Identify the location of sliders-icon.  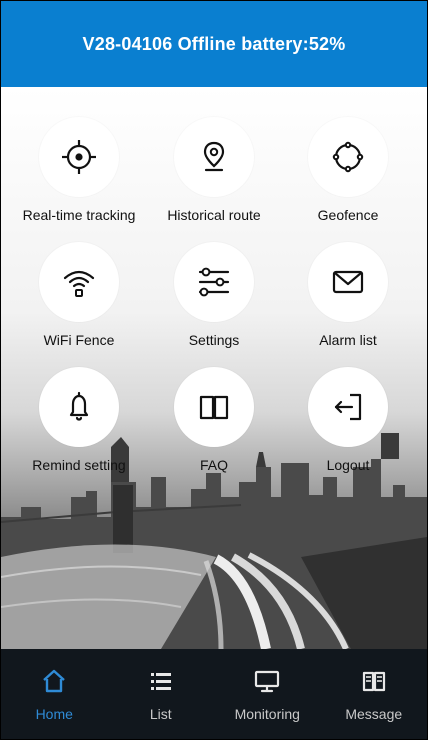
(214, 282).